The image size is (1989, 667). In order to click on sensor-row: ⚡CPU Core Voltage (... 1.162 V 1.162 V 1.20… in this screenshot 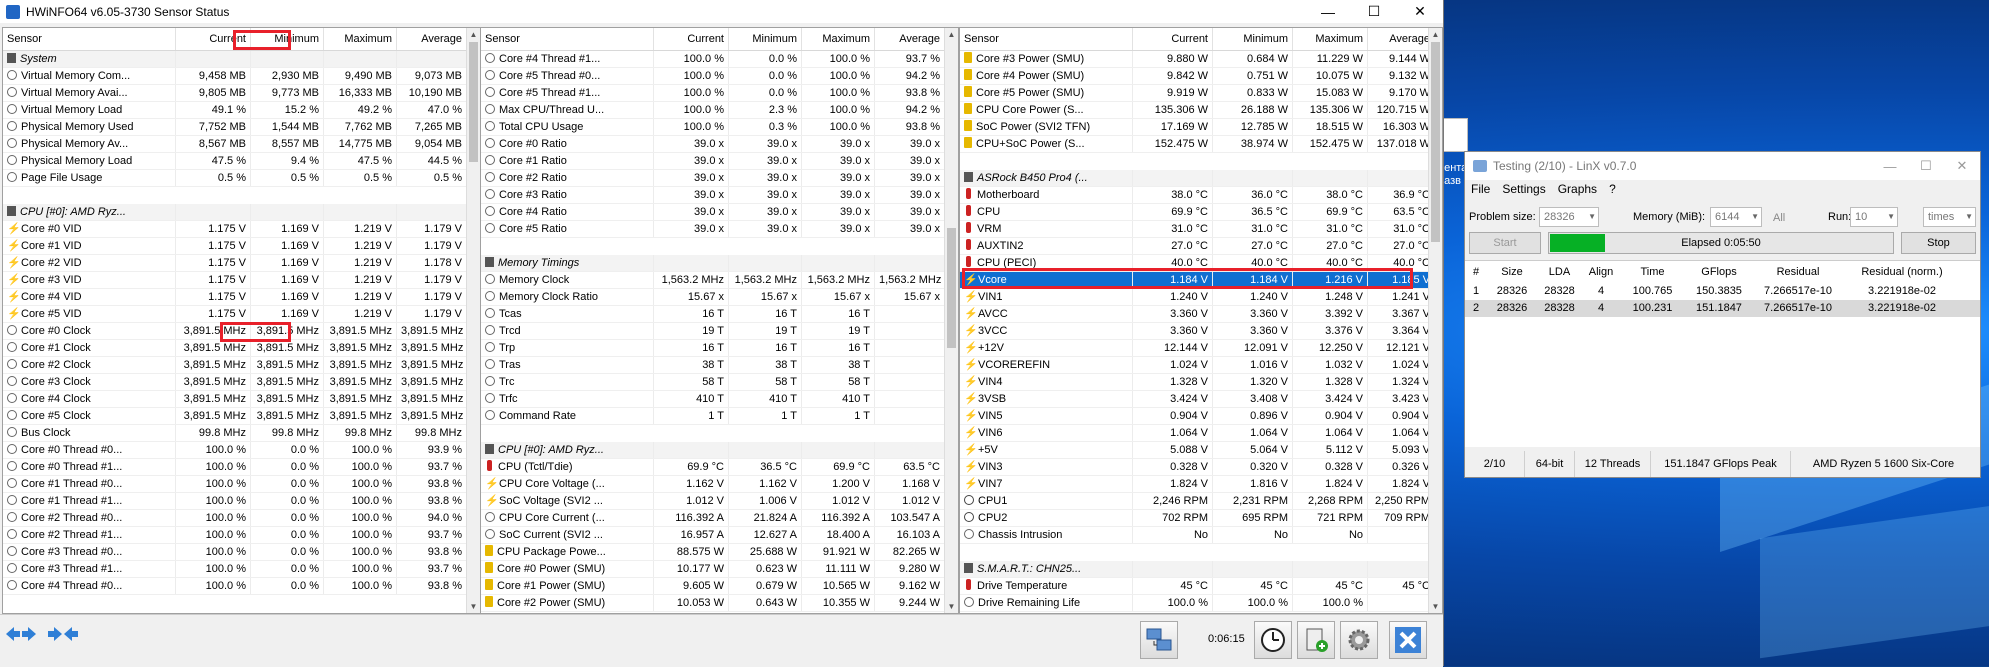, I will do `click(719, 484)`.